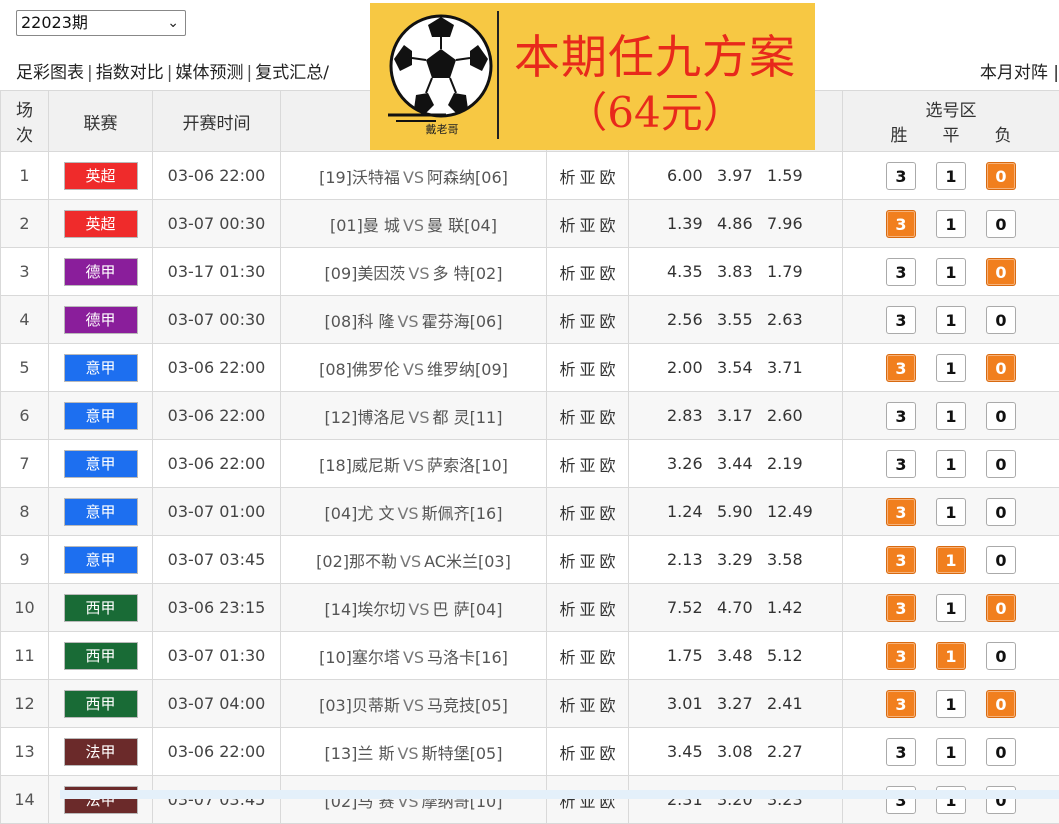 The width and height of the screenshot is (1059, 824). Describe the element at coordinates (359, 369) in the screenshot. I see `home-team: [08]佛罗伦` at that location.